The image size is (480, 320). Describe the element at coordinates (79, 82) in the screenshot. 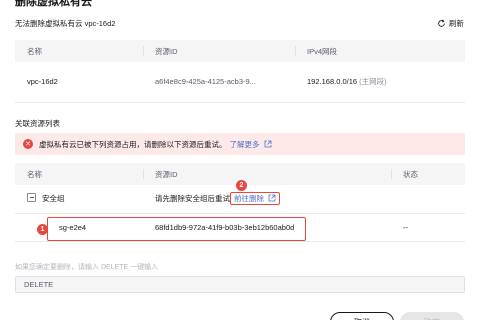

I see `vpc-name-cell: vpc-16d2` at that location.